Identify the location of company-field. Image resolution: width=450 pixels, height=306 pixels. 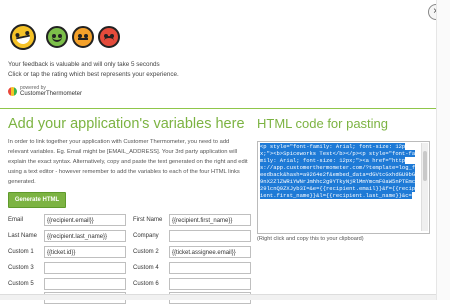
(210, 236).